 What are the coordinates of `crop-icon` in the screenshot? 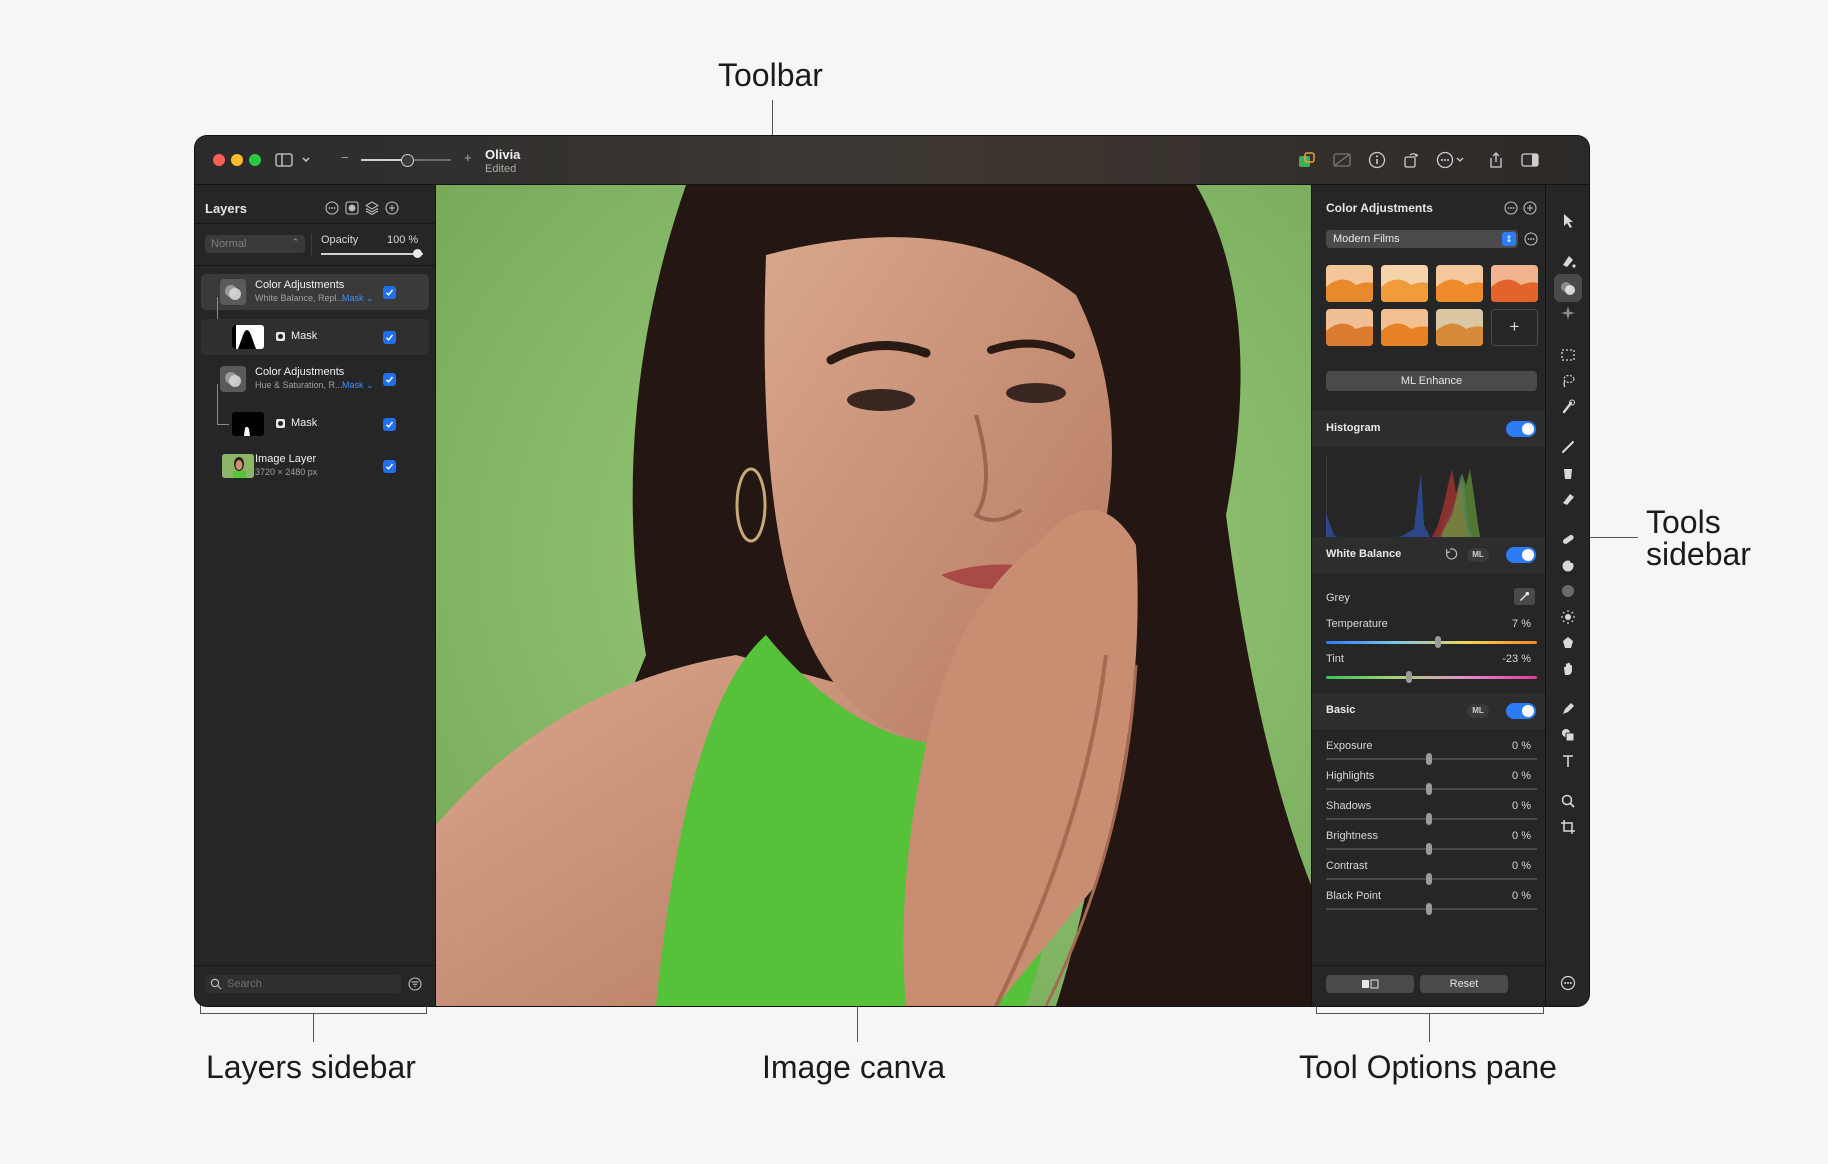 It's located at (1568, 827).